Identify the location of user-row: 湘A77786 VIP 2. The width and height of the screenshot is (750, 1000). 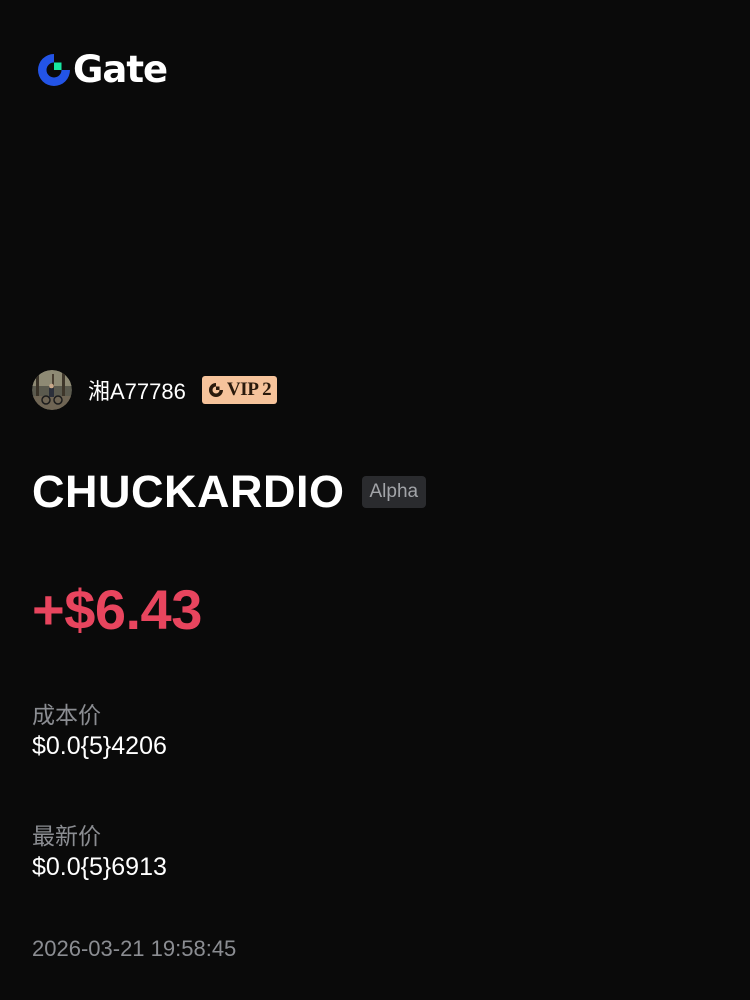
(155, 390).